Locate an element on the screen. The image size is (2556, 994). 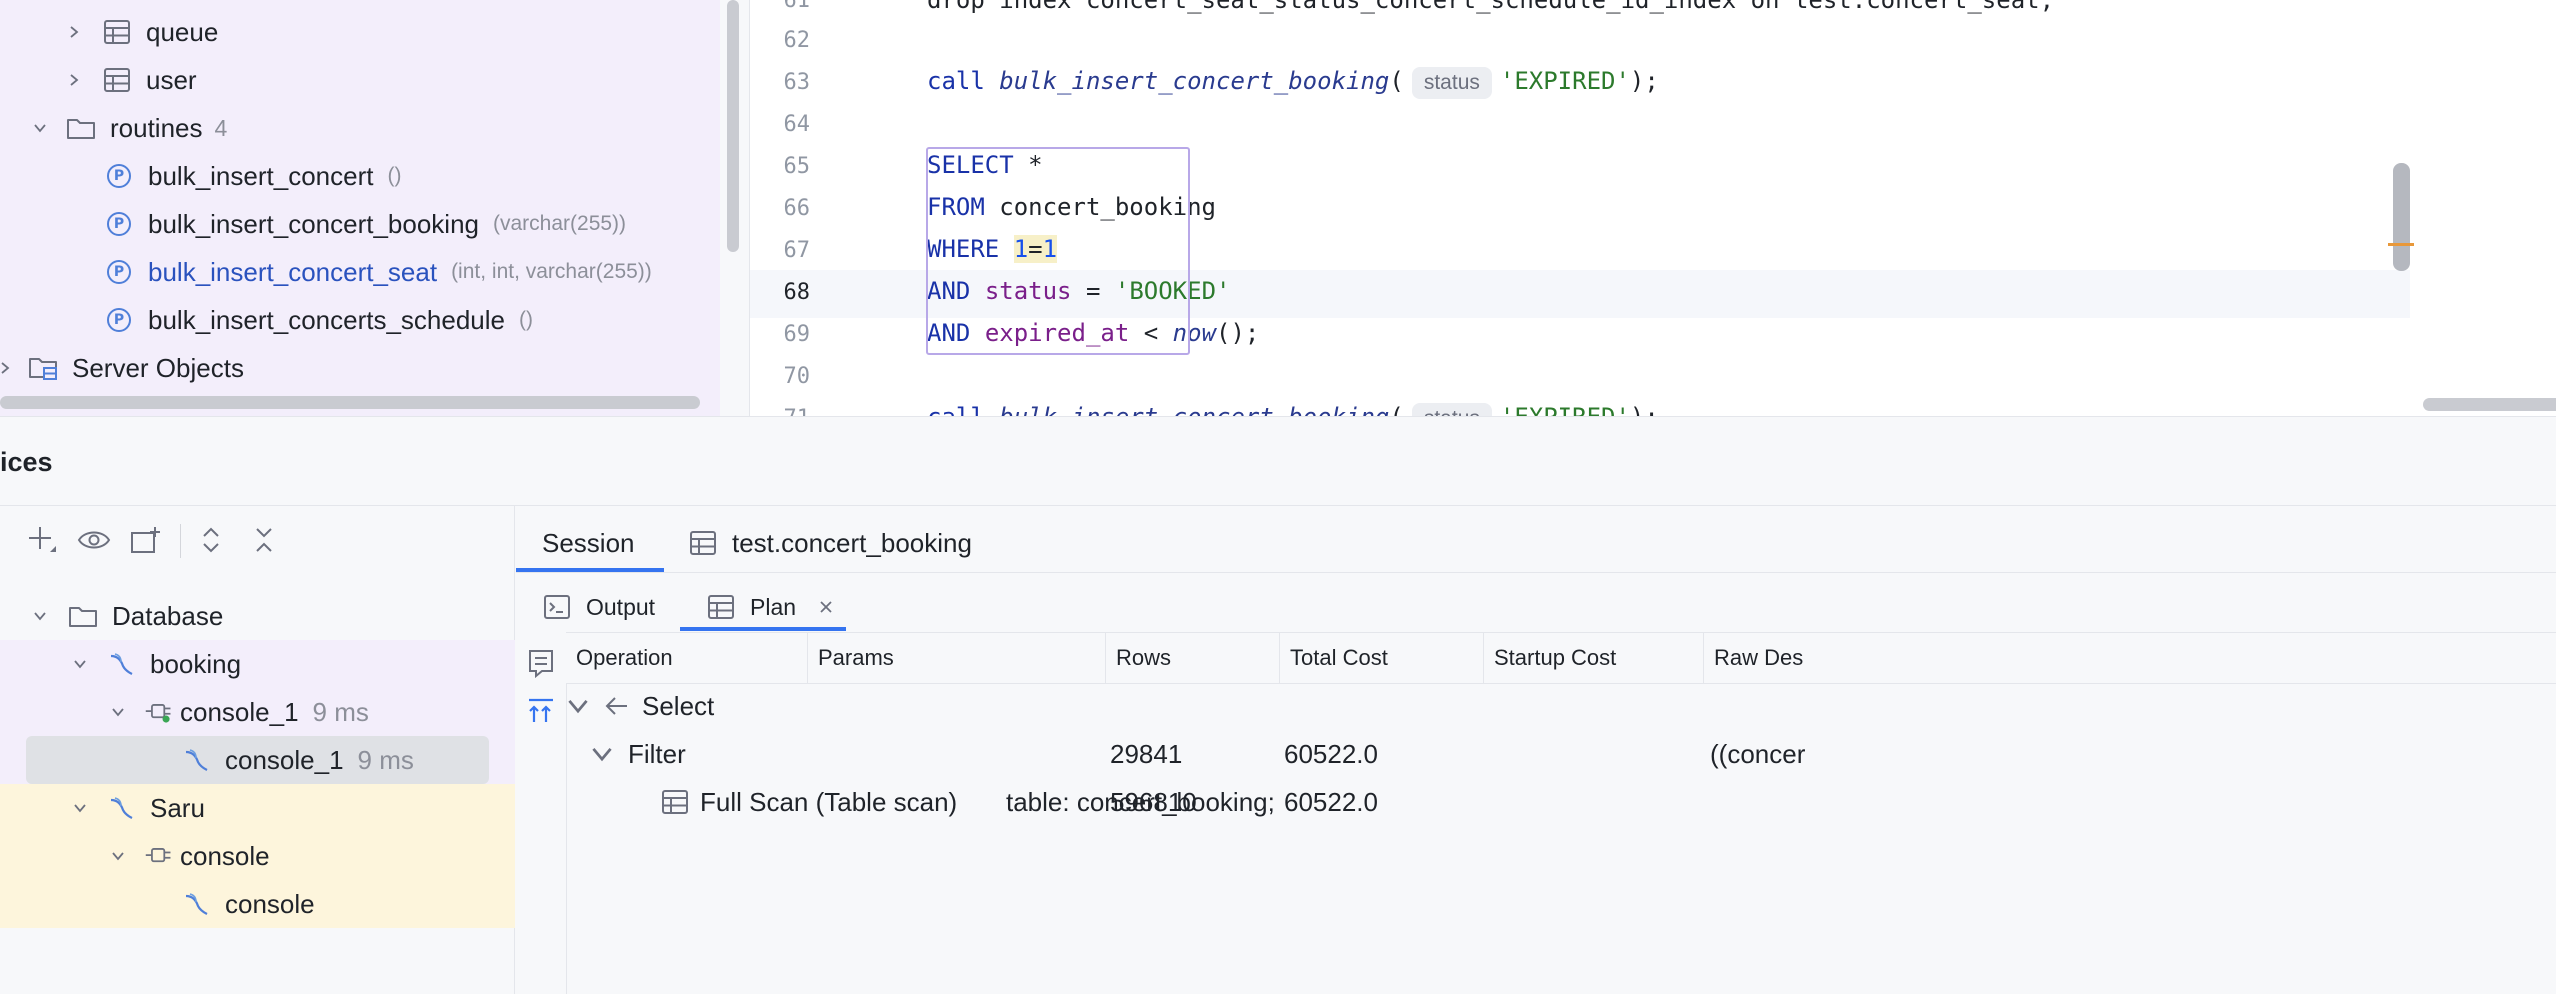
line-number: 69 is located at coordinates (797, 334).